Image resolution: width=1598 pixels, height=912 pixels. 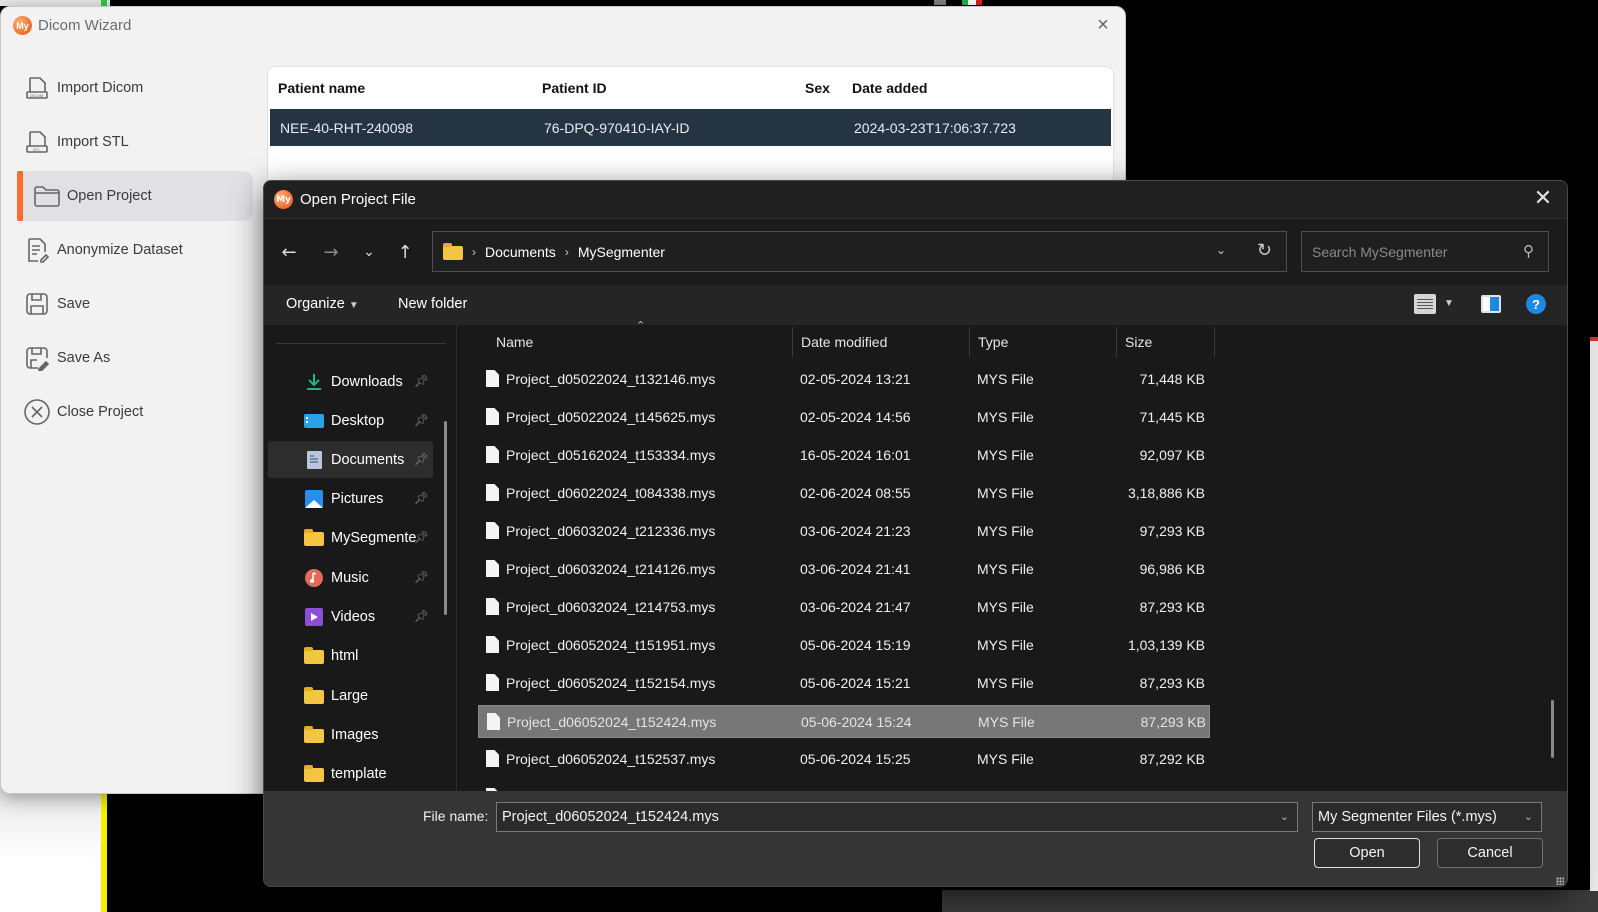 I want to click on nav-item-music: Music 📌︎, so click(x=350, y=577).